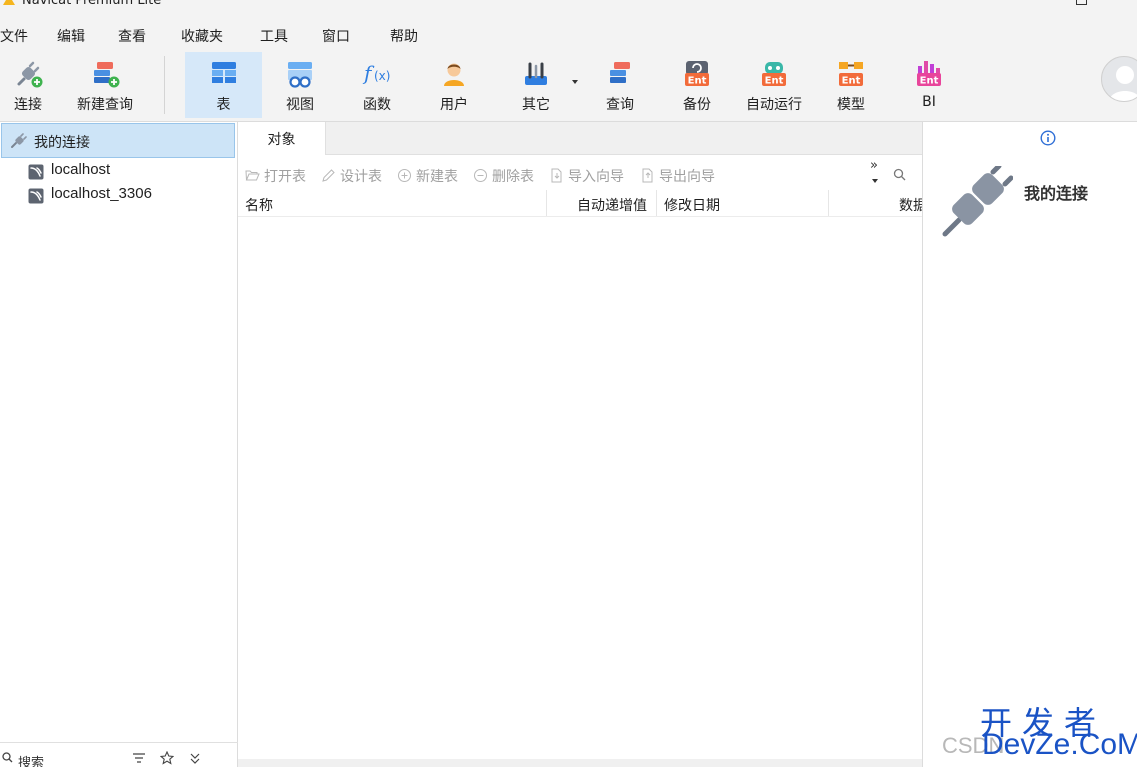  What do you see at coordinates (575, 82) in the screenshot?
I see `others-dropdown-icon` at bounding box center [575, 82].